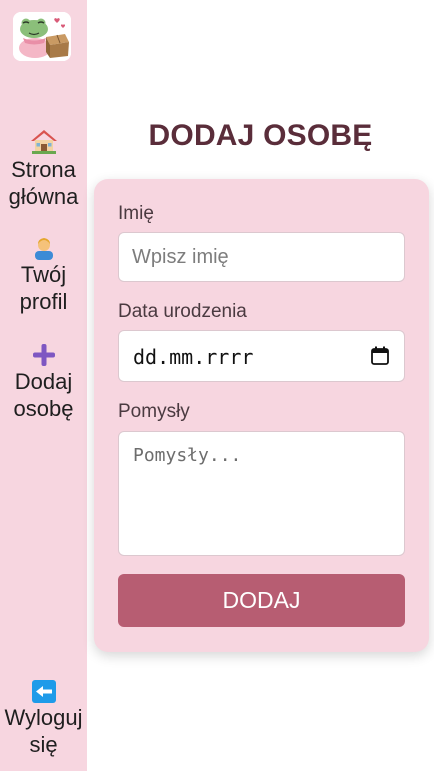 This screenshot has height=771, width=434. I want to click on sidebar-item-profile: Twój profil, so click(43, 275).